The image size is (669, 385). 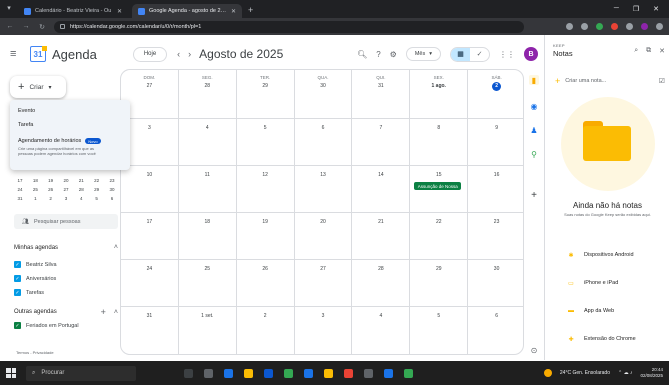 I want to click on close-tab-icon: ✕, so click(x=119, y=11).